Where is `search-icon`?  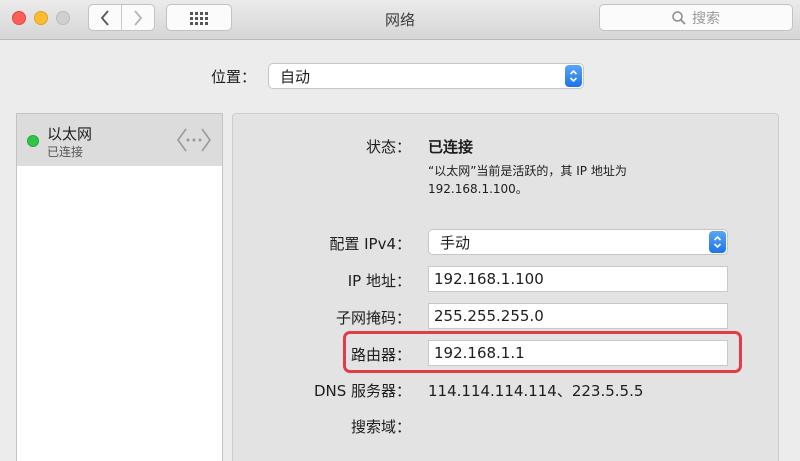 search-icon is located at coordinates (679, 17).